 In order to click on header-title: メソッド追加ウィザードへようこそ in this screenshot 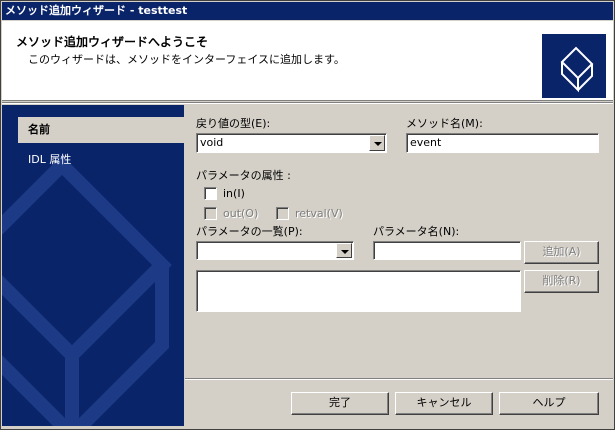, I will do `click(112, 42)`.